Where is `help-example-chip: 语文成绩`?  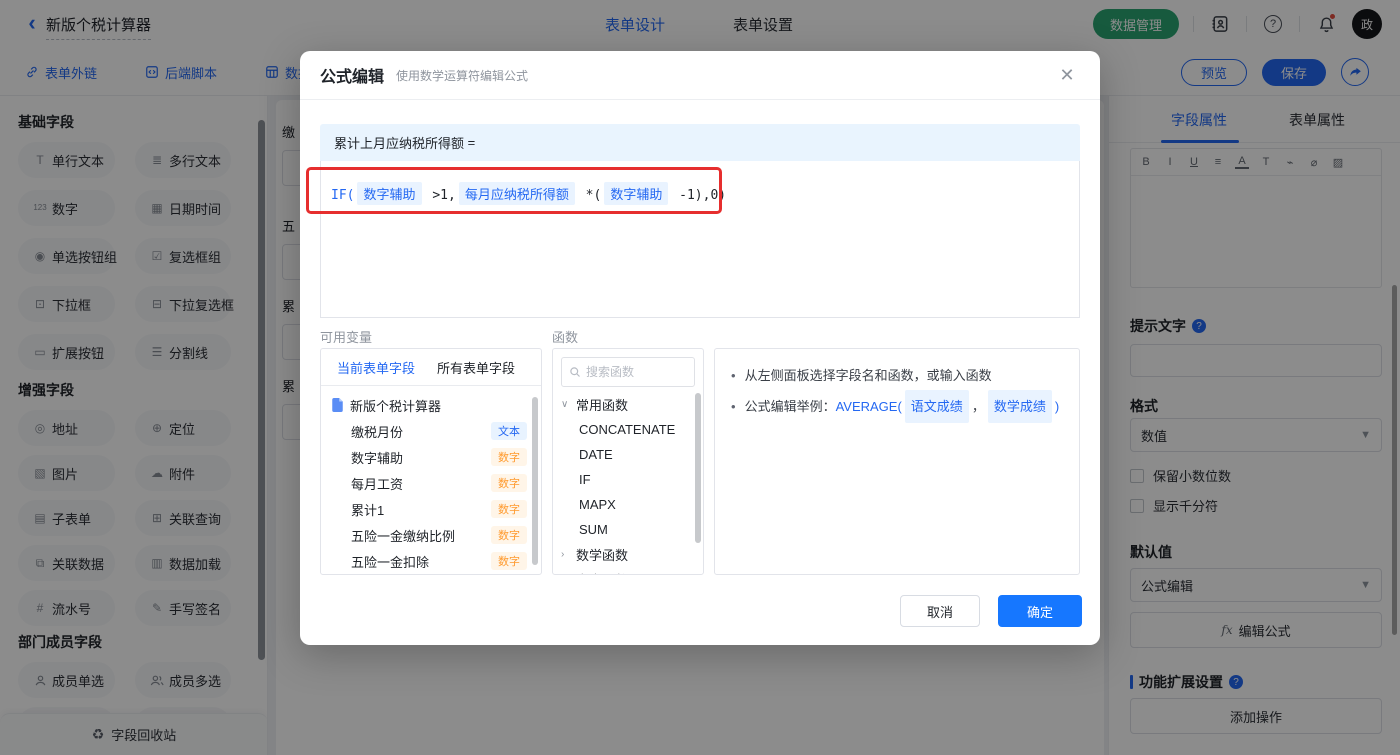
help-example-chip: 语文成绩 is located at coordinates (936, 406).